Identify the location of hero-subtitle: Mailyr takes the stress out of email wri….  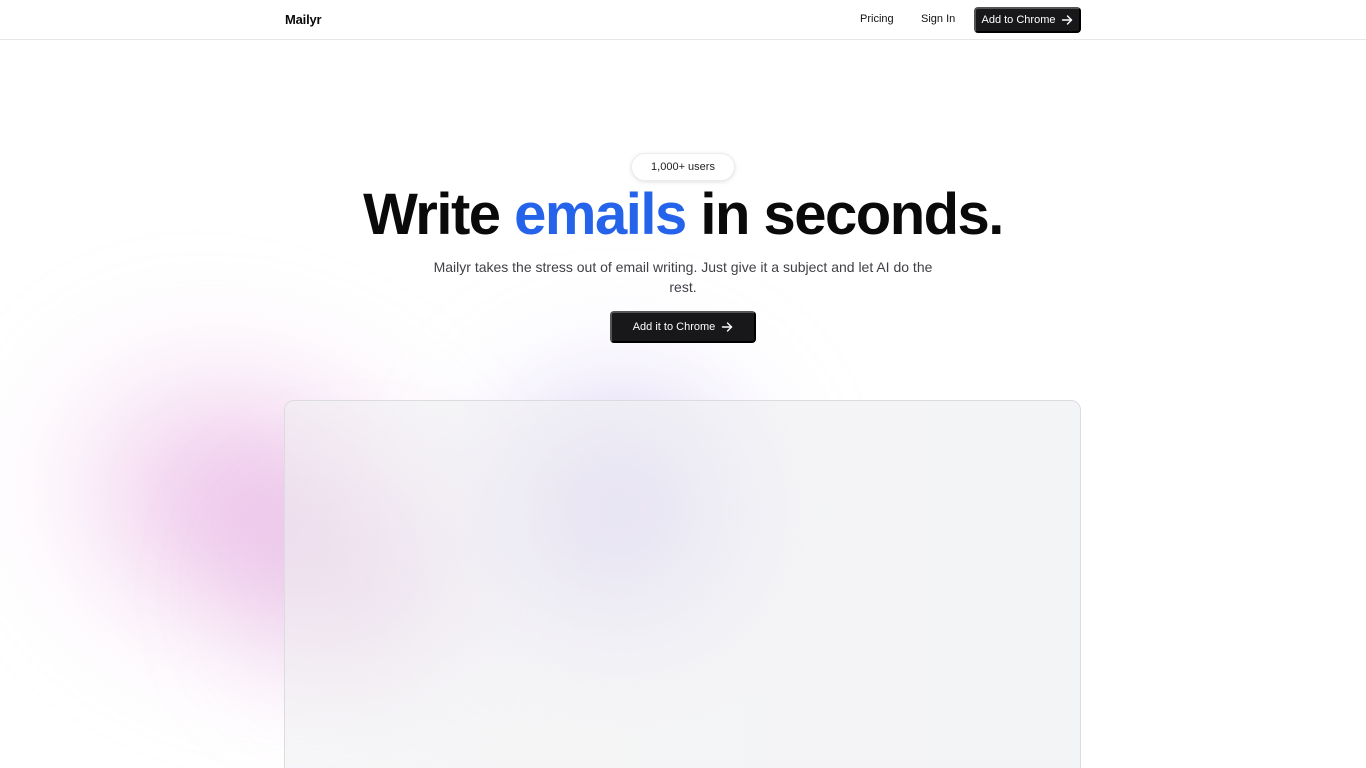
(683, 277).